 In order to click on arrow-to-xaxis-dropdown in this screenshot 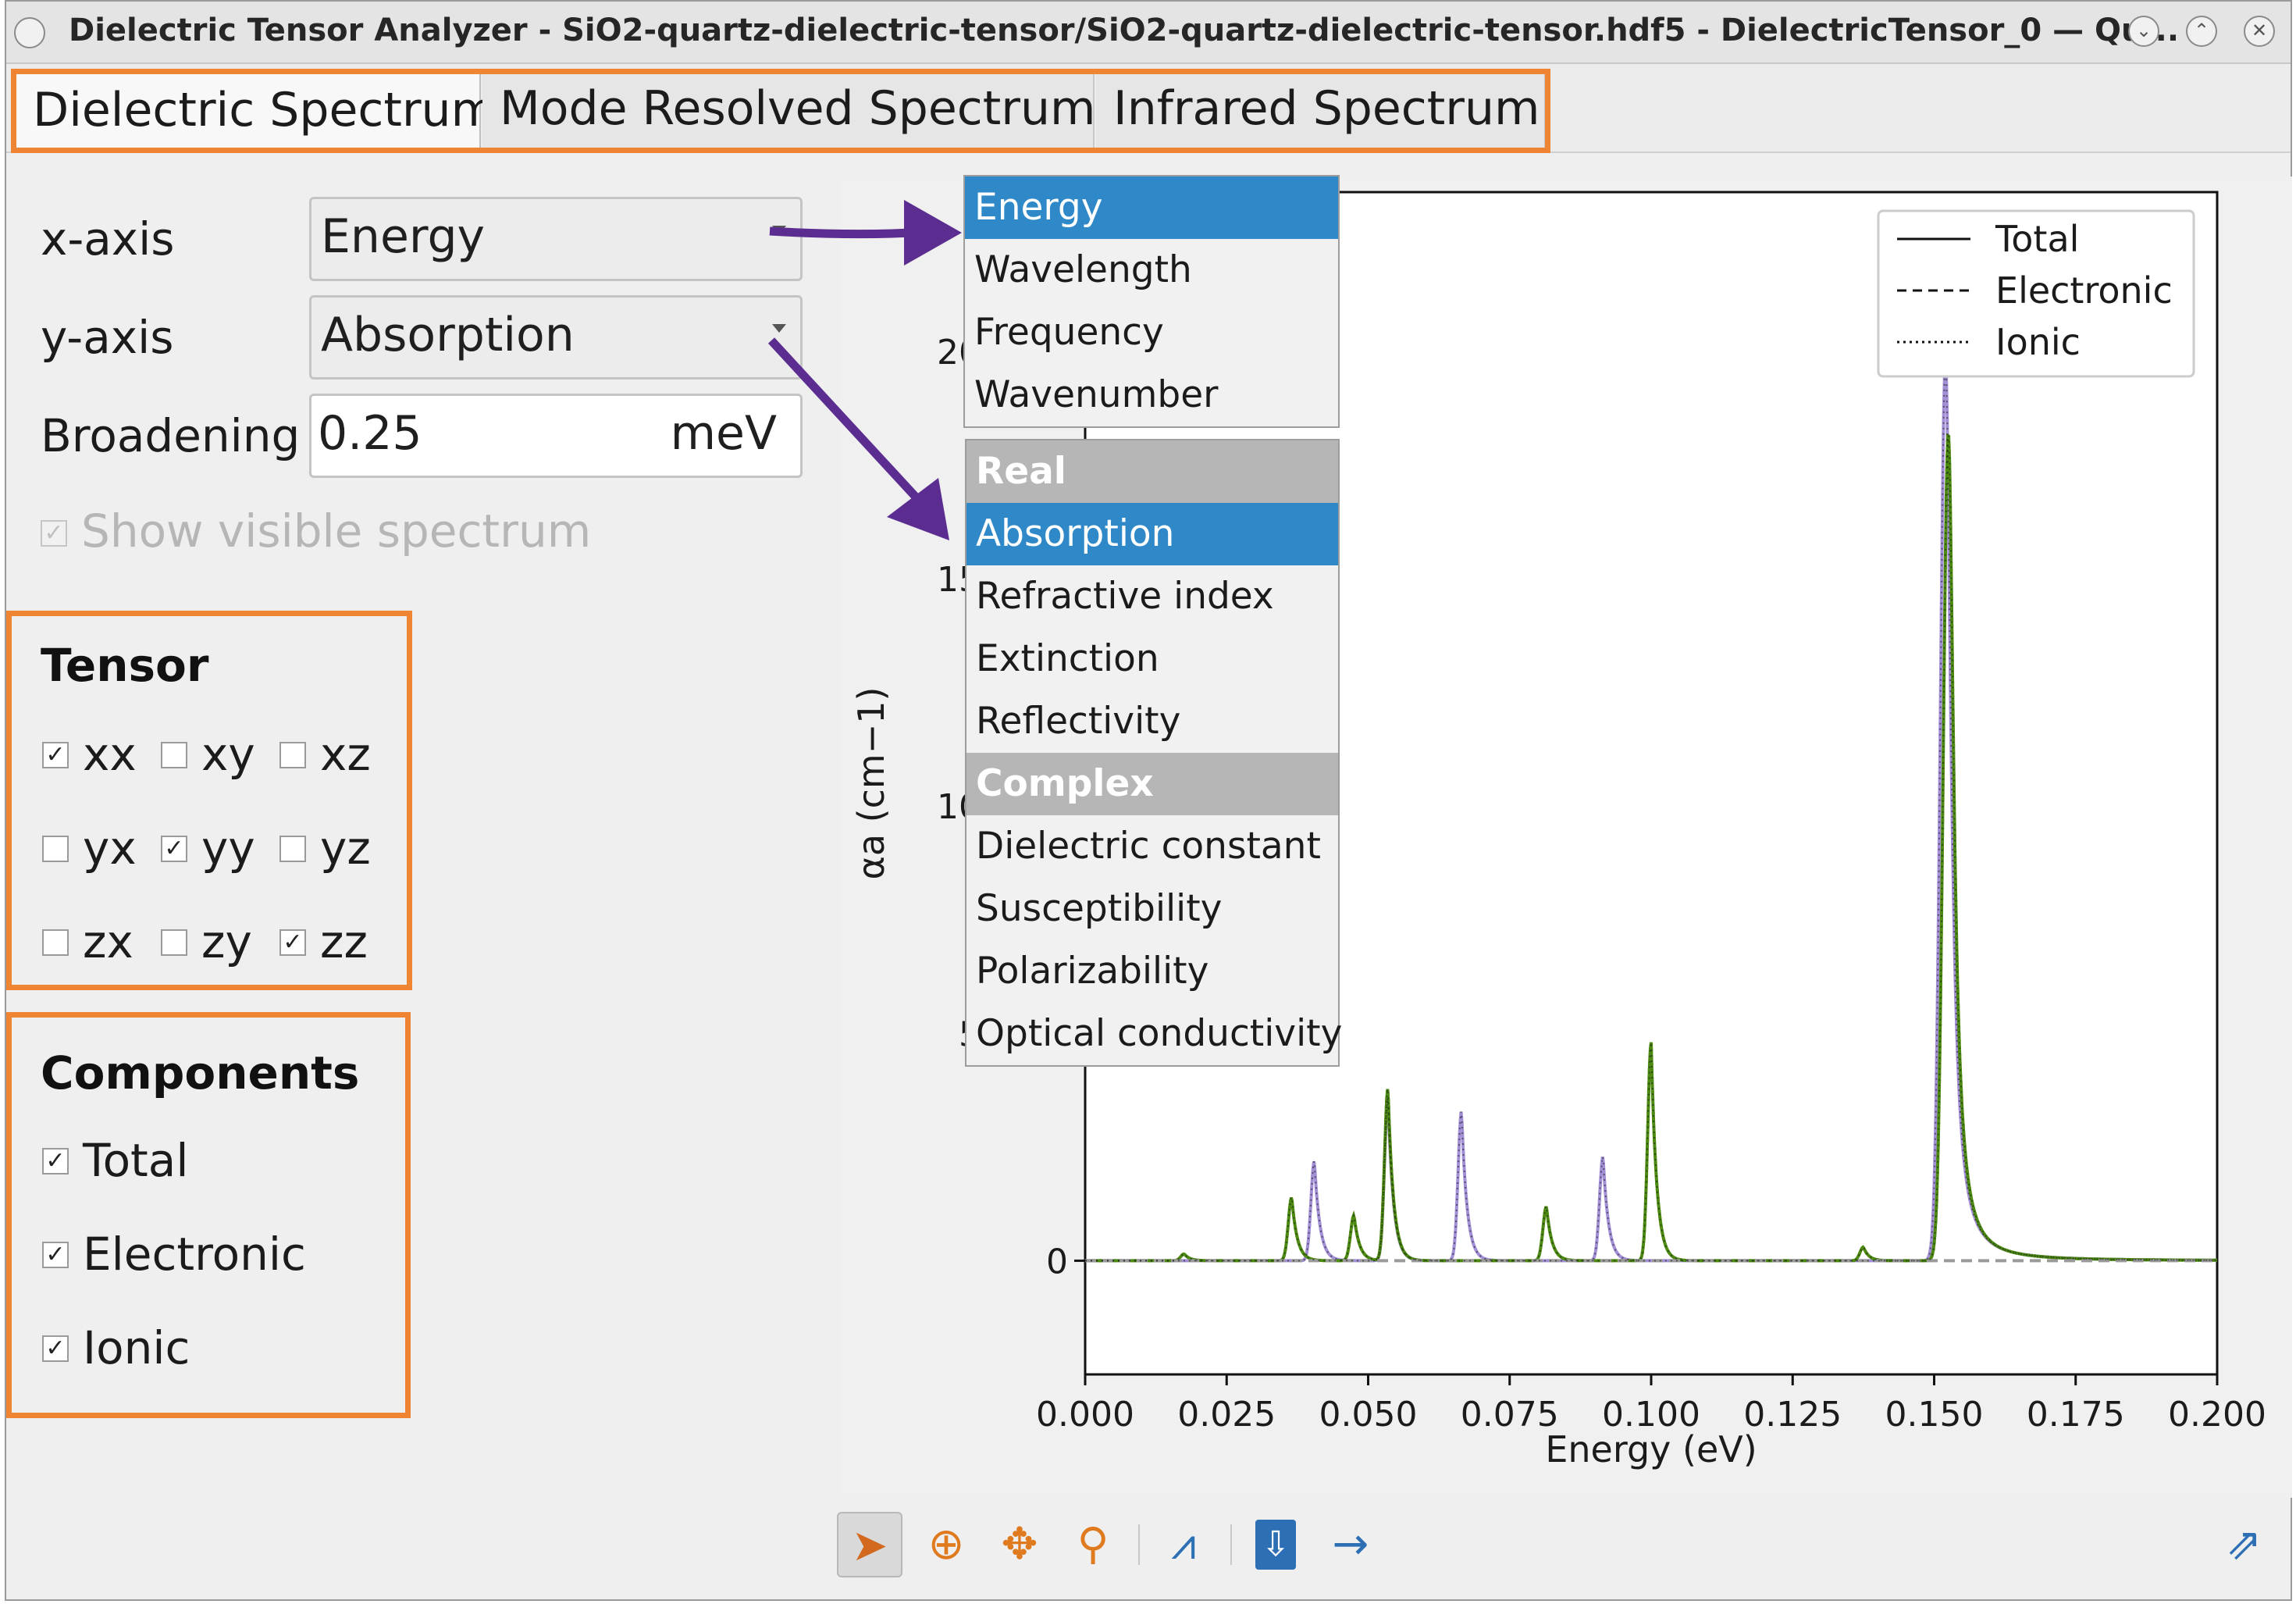, I will do `click(841, 232)`.